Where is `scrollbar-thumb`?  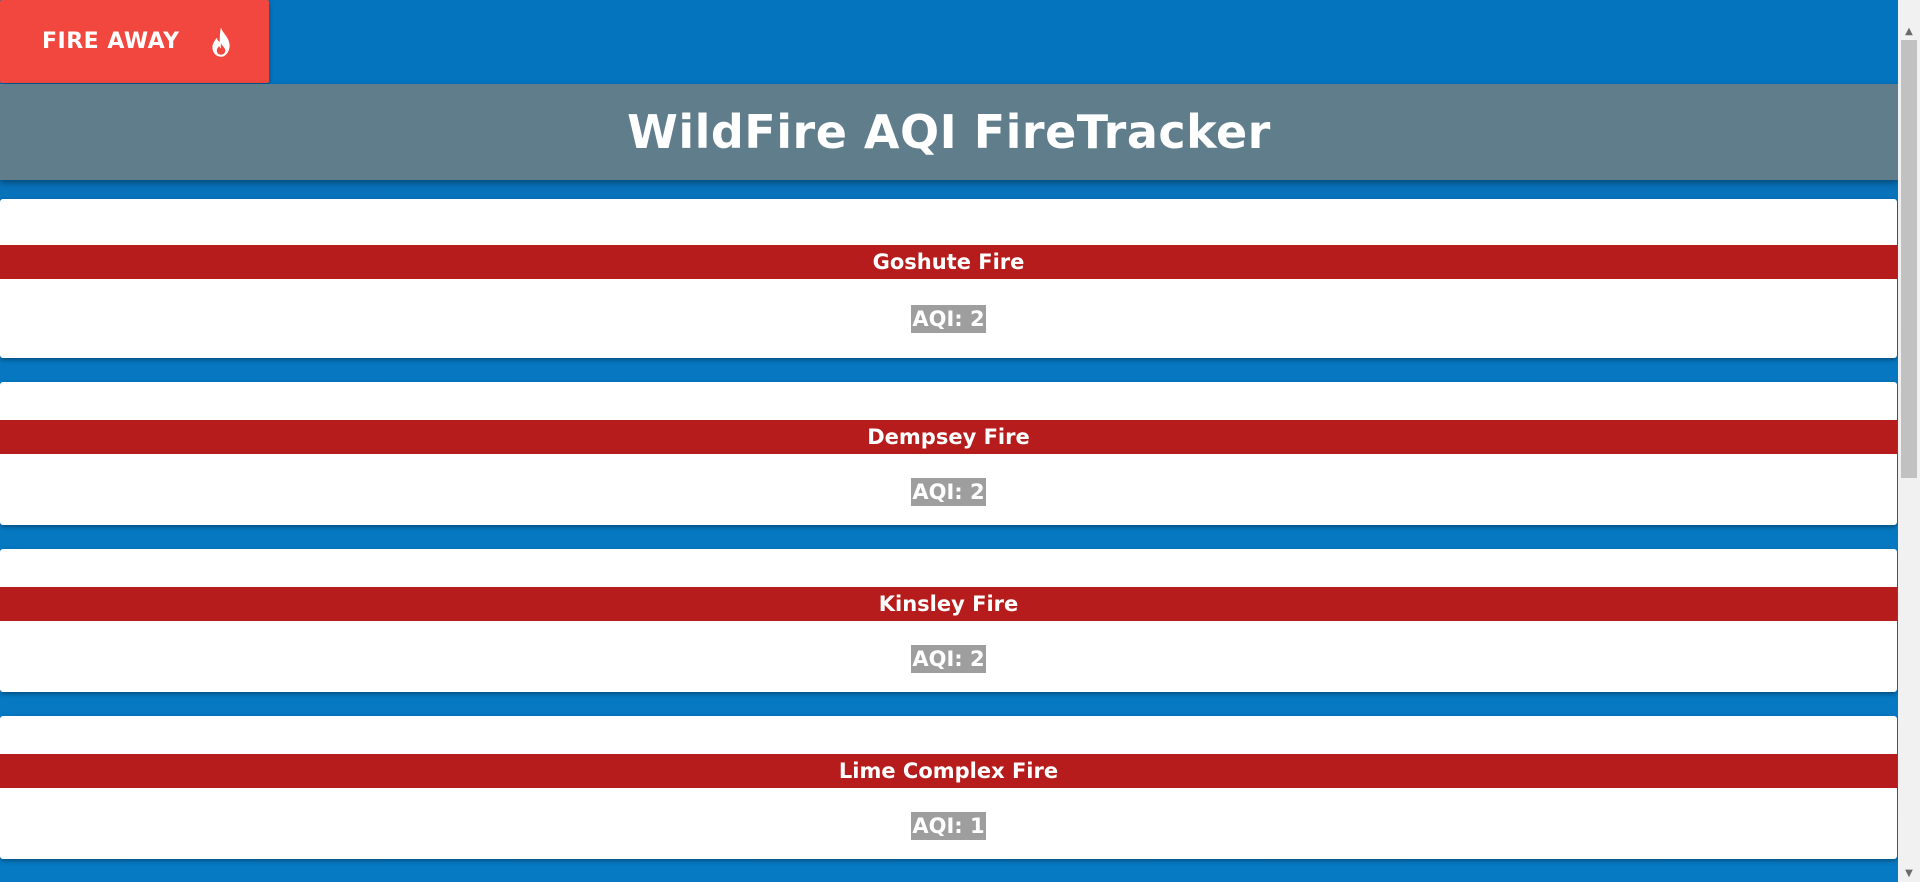
scrollbar-thumb is located at coordinates (1909, 259).